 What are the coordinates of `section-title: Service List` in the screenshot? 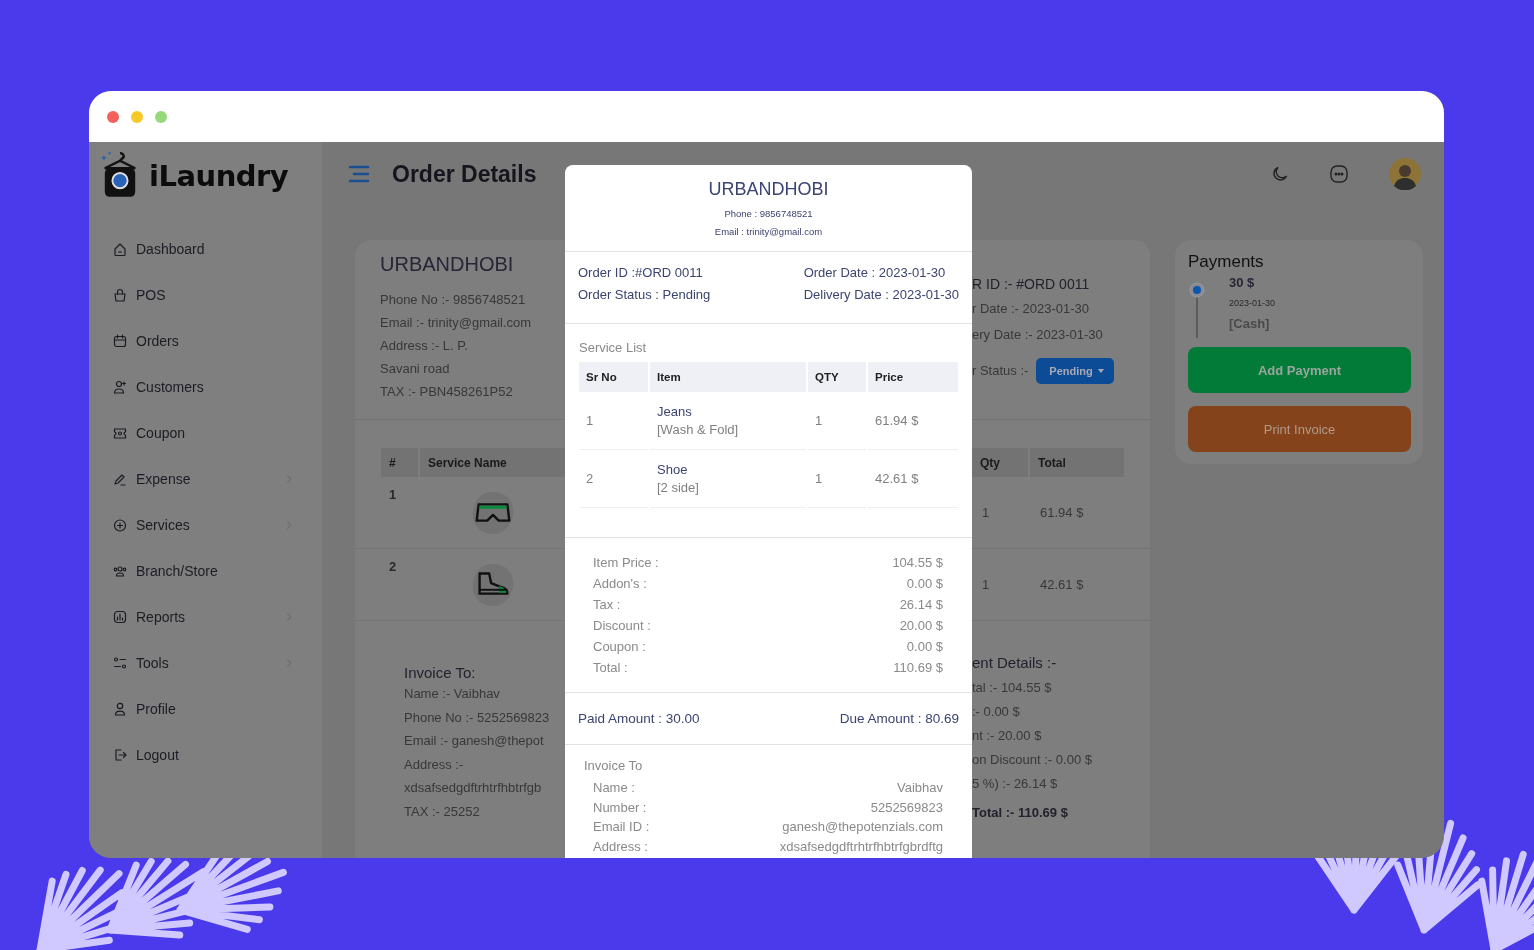 It's located at (613, 348).